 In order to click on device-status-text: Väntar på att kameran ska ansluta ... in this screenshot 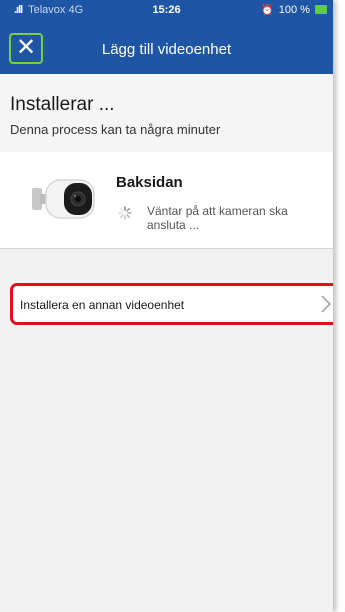, I will do `click(217, 218)`.